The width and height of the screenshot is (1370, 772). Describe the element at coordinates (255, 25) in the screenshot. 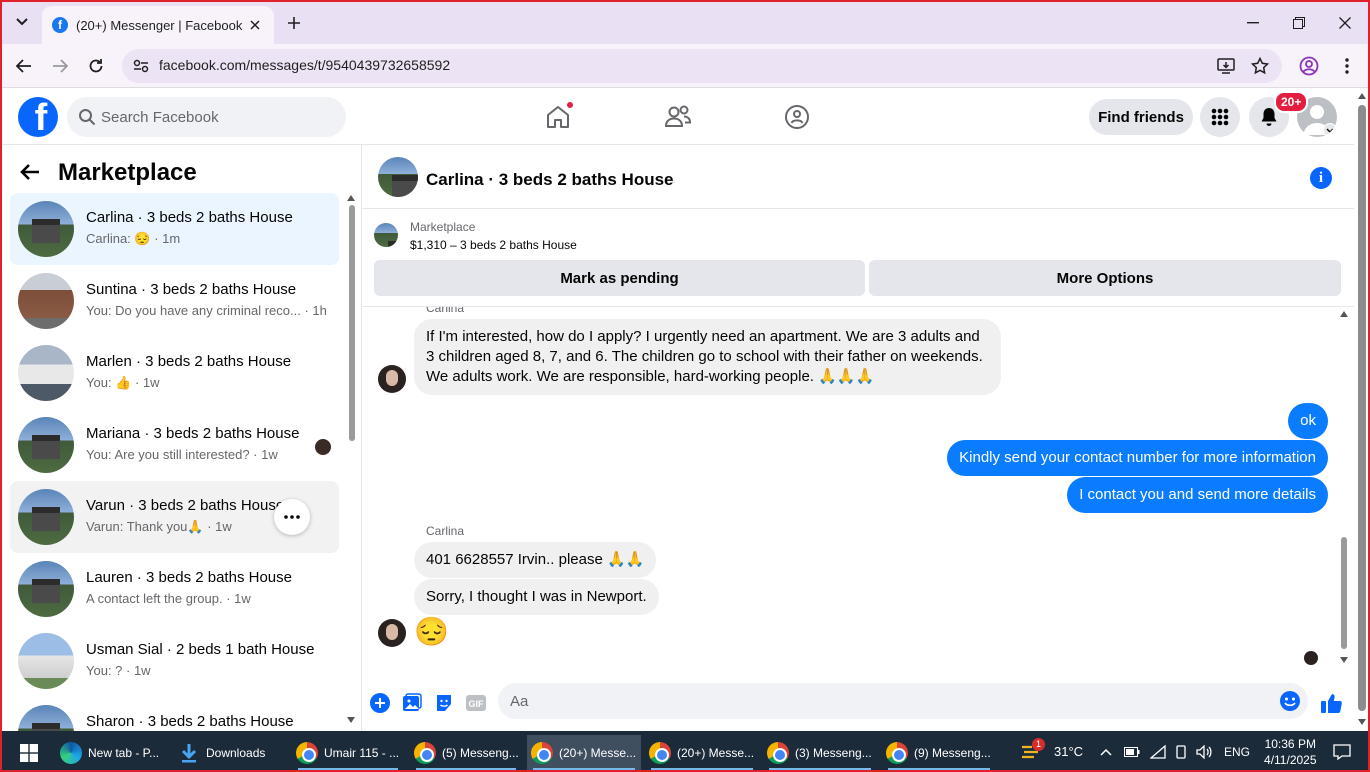

I see `close-tab-icon` at that location.